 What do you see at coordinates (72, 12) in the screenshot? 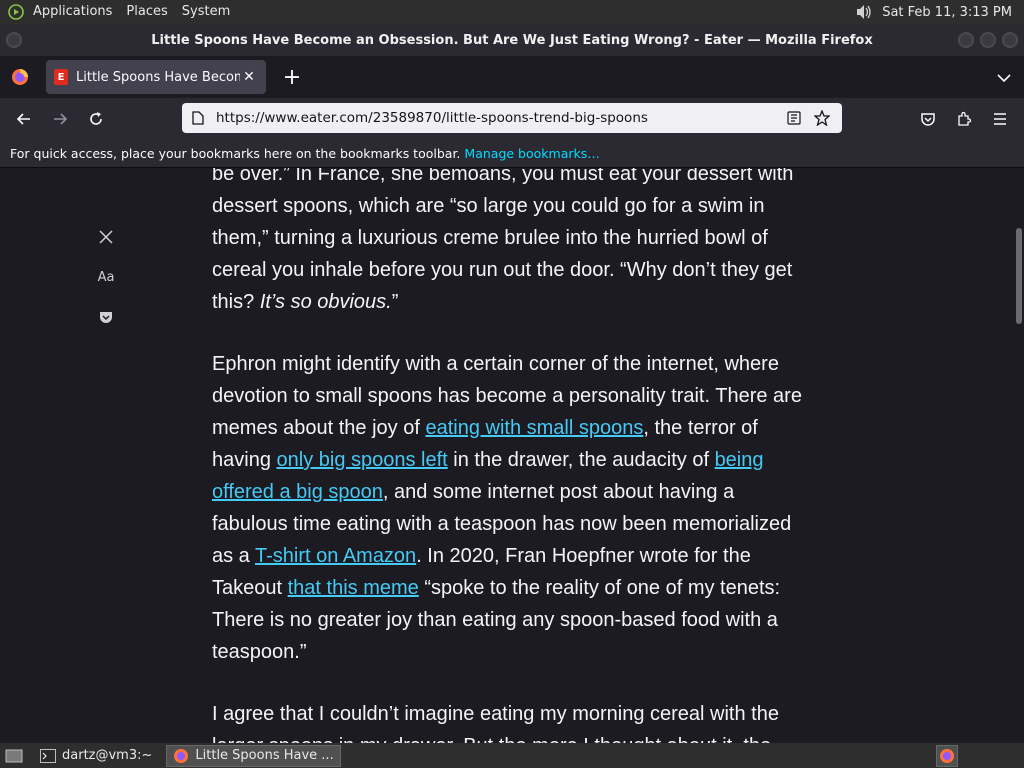
I see `menu-applications: Applications` at bounding box center [72, 12].